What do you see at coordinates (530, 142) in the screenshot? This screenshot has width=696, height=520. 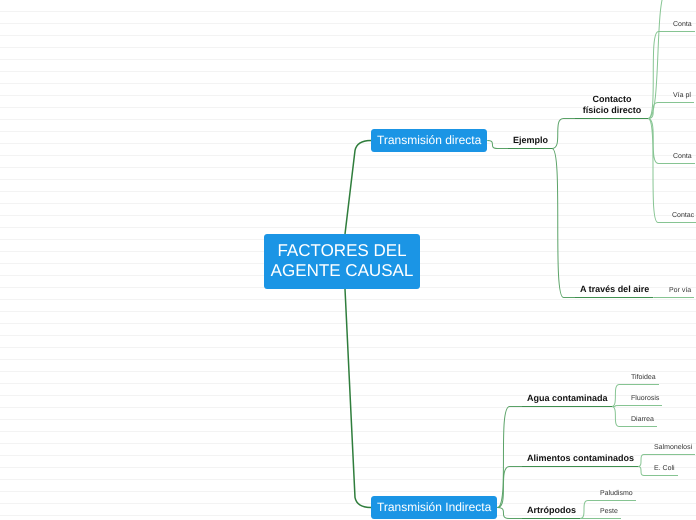 I see `subtopic-label: Ejemplo` at bounding box center [530, 142].